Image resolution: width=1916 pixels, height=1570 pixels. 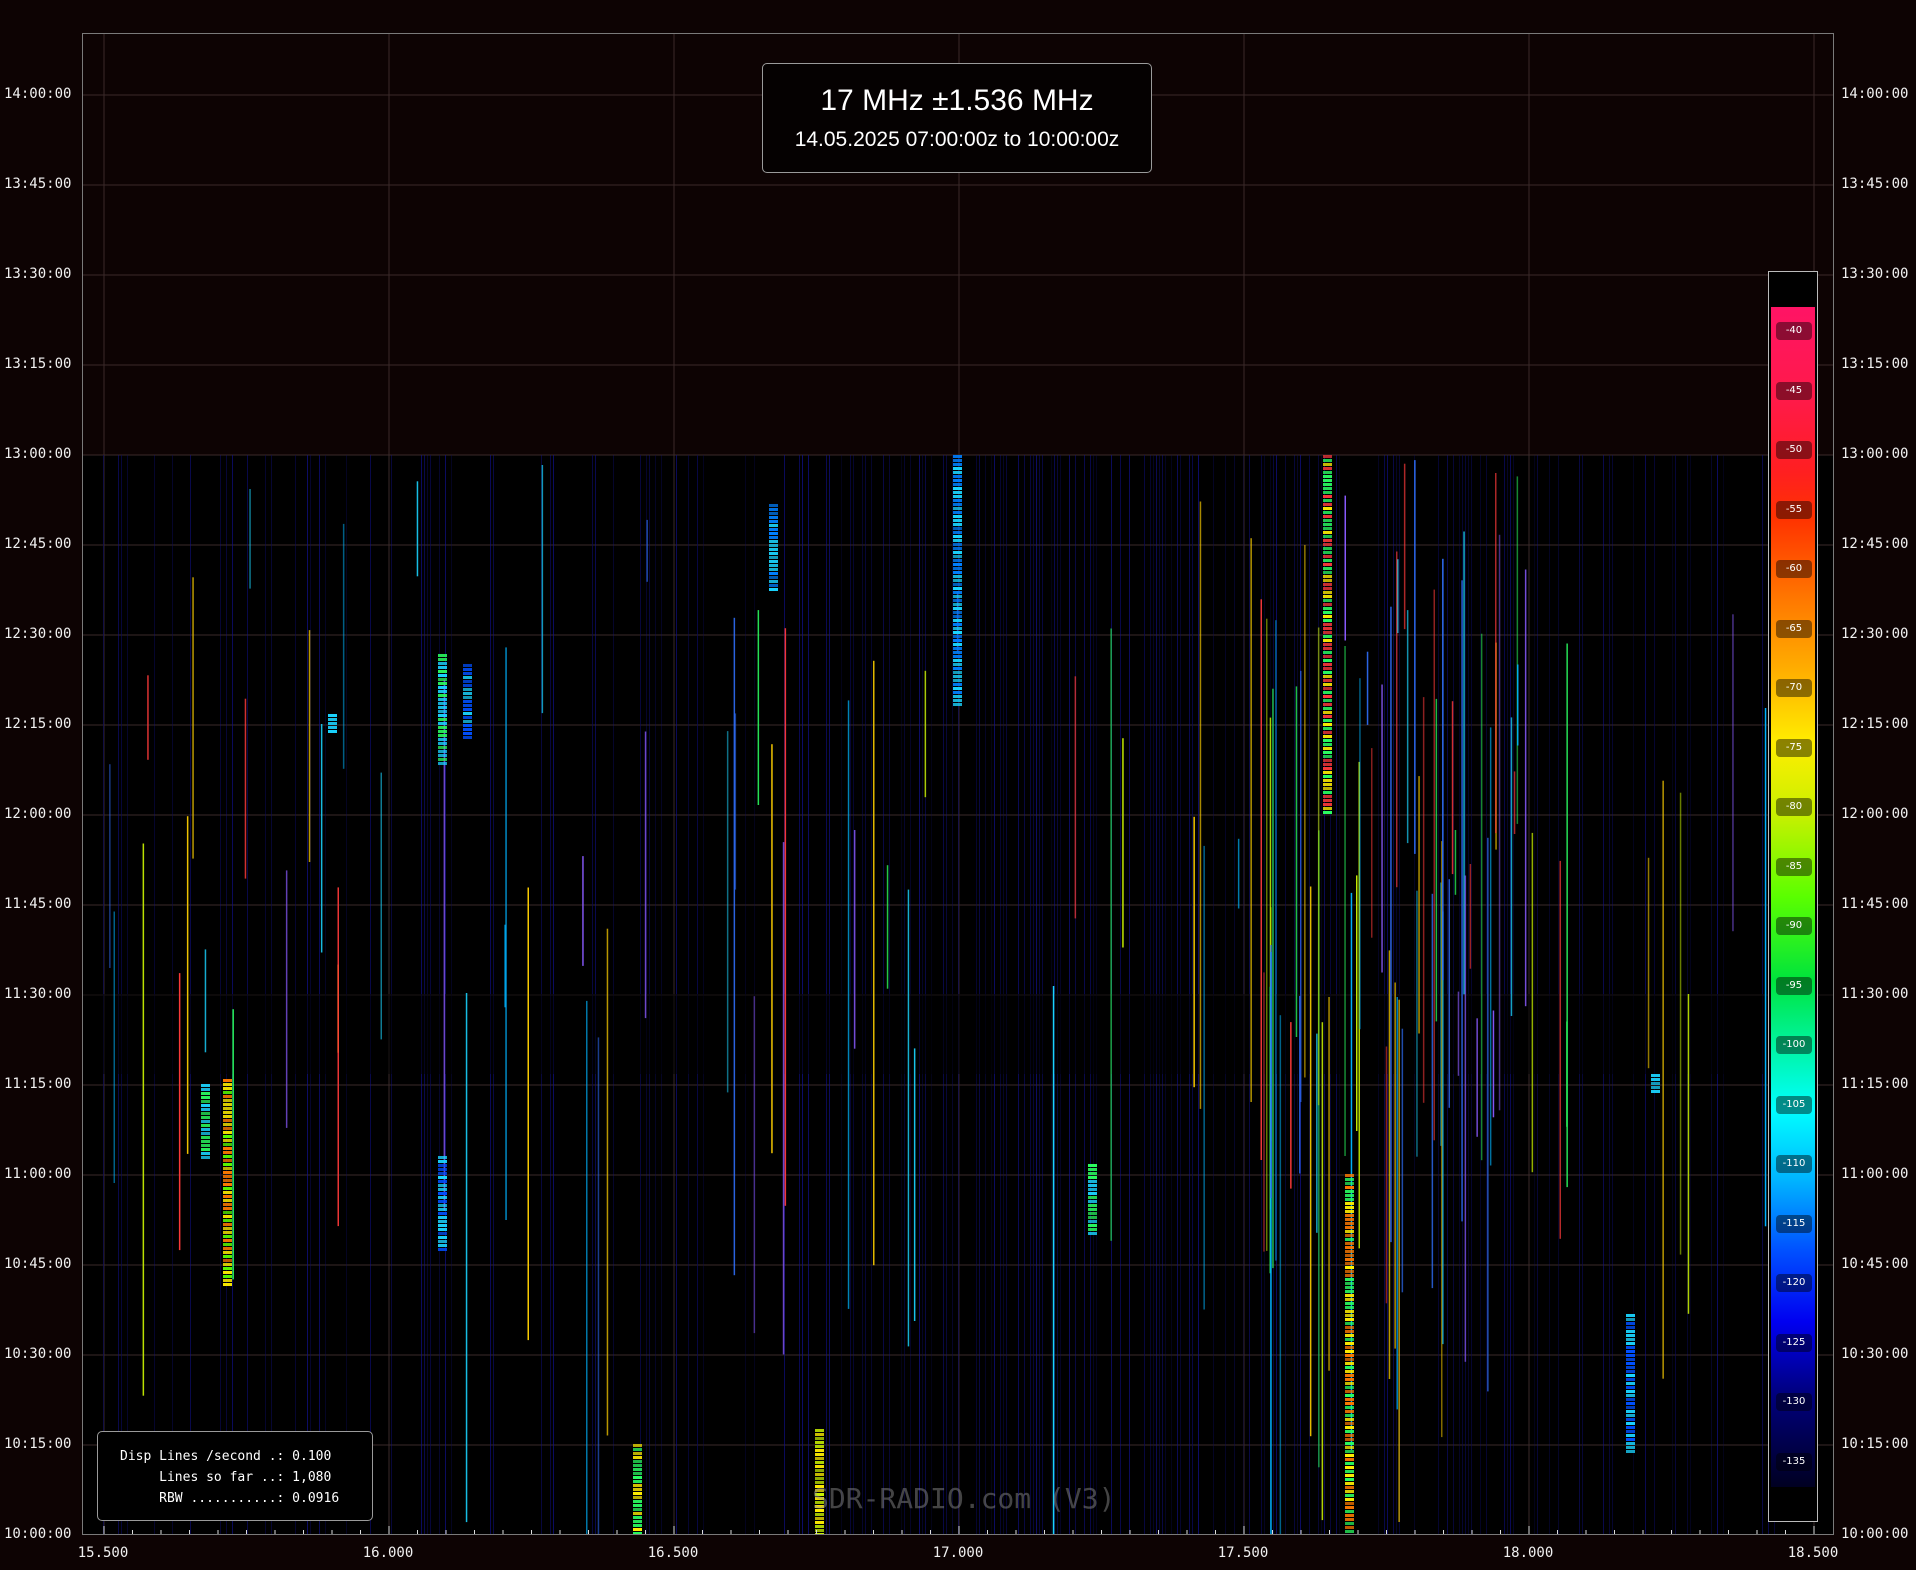 I want to click on x-tick-label: 16.000, so click(x=388, y=1553).